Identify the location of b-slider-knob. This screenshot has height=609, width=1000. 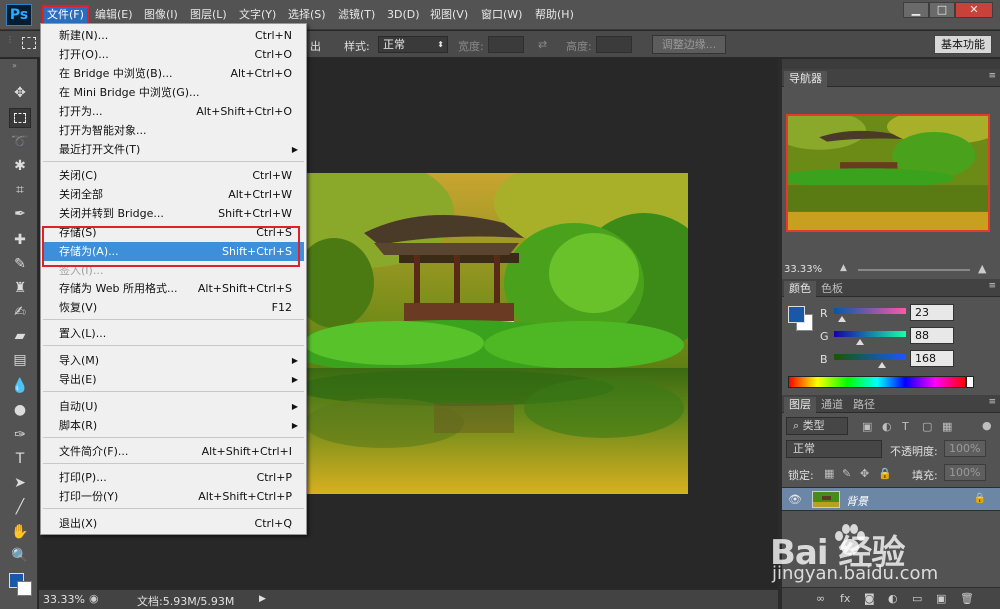
(882, 365).